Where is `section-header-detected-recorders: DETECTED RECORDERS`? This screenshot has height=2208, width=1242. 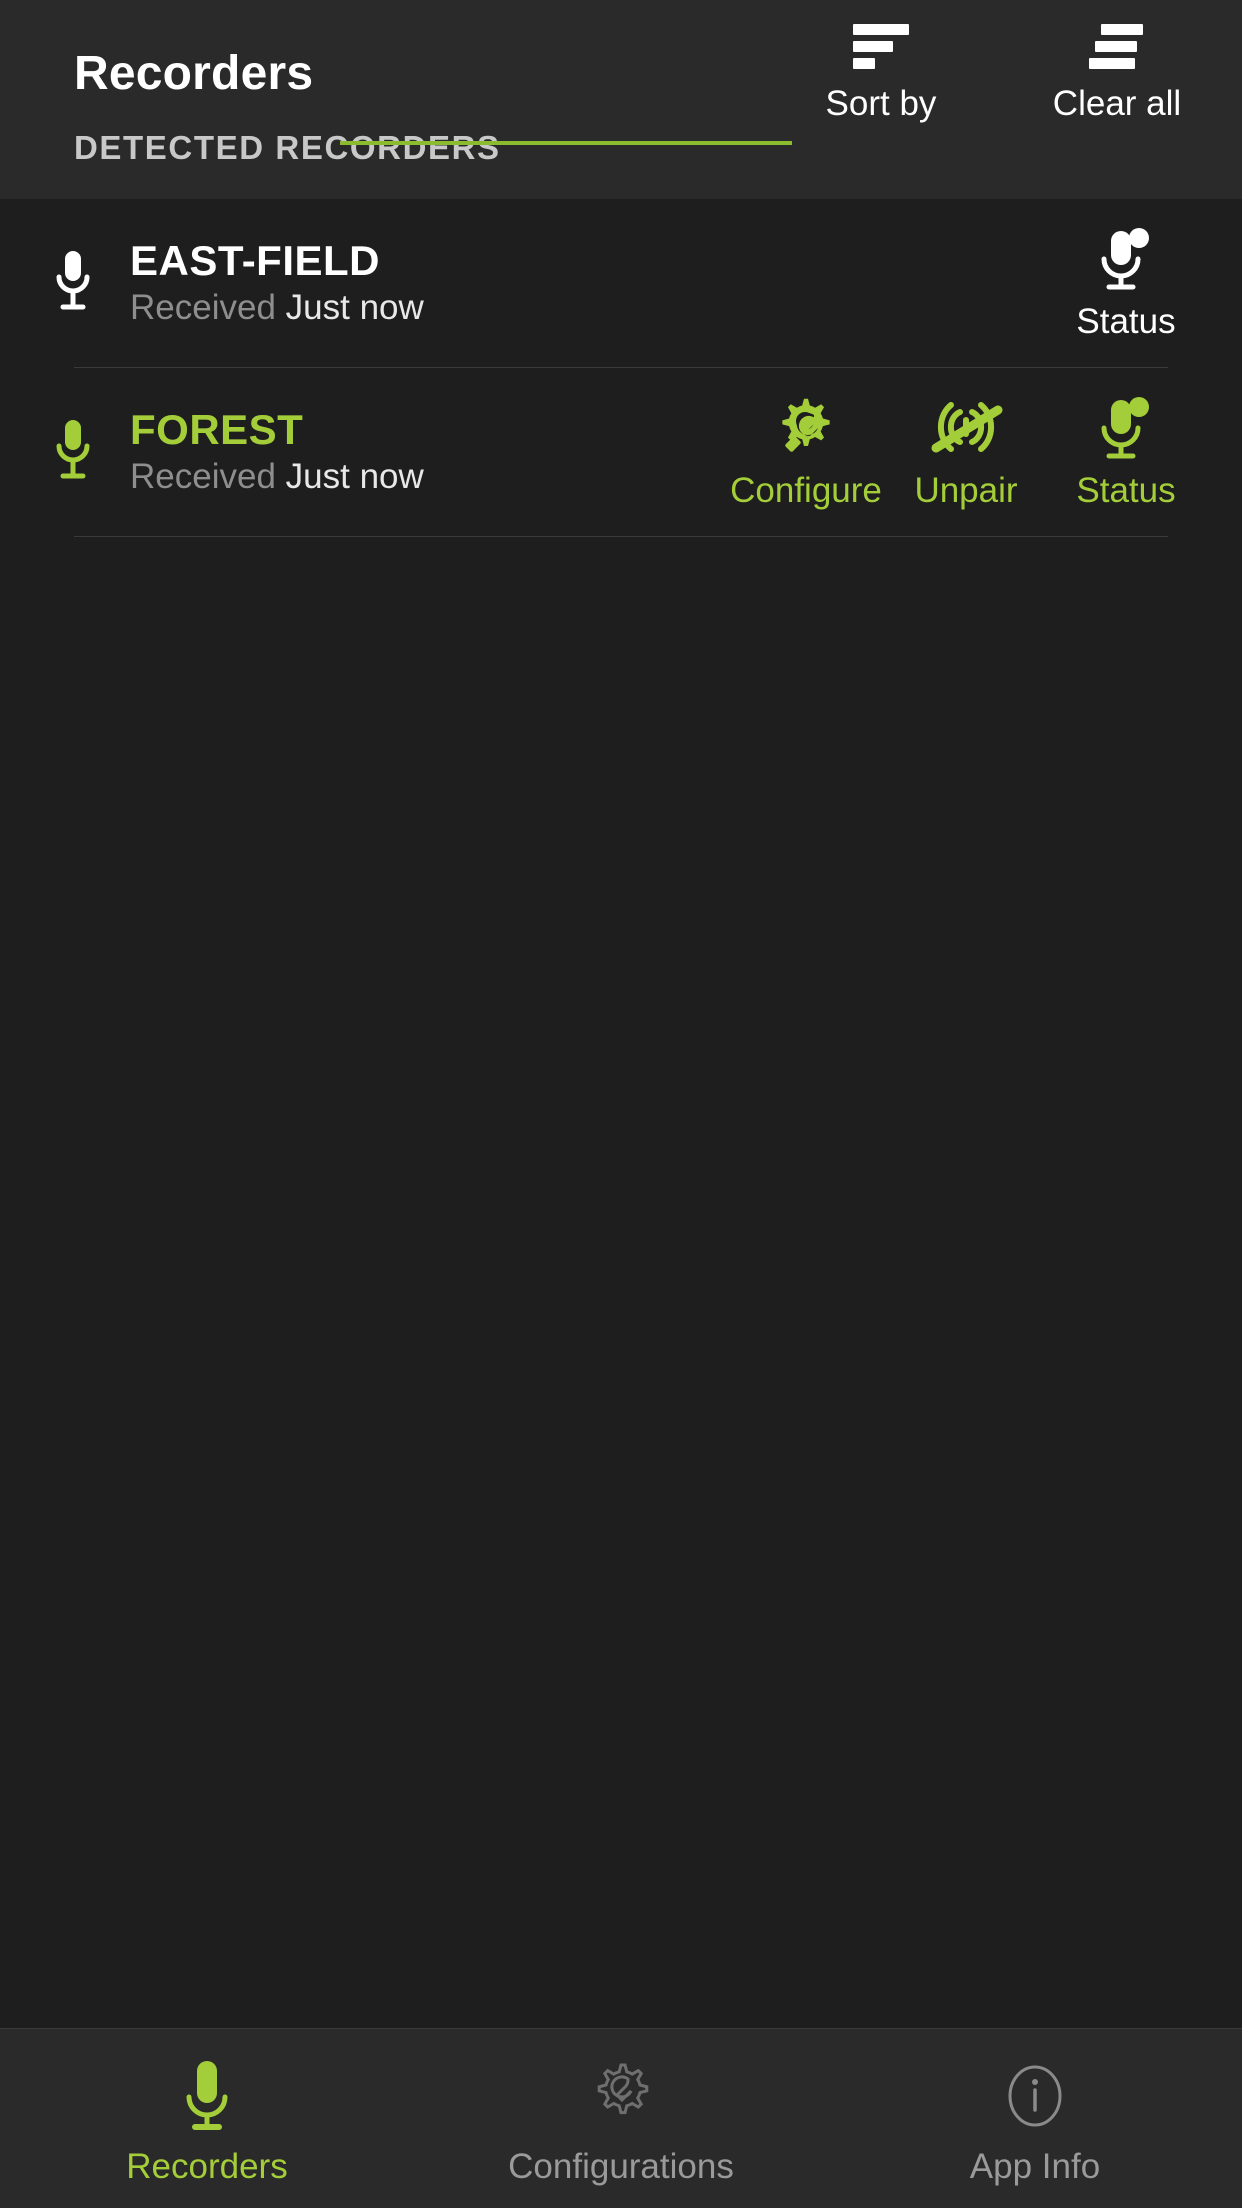 section-header-detected-recorders: DETECTED RECORDERS is located at coordinates (287, 147).